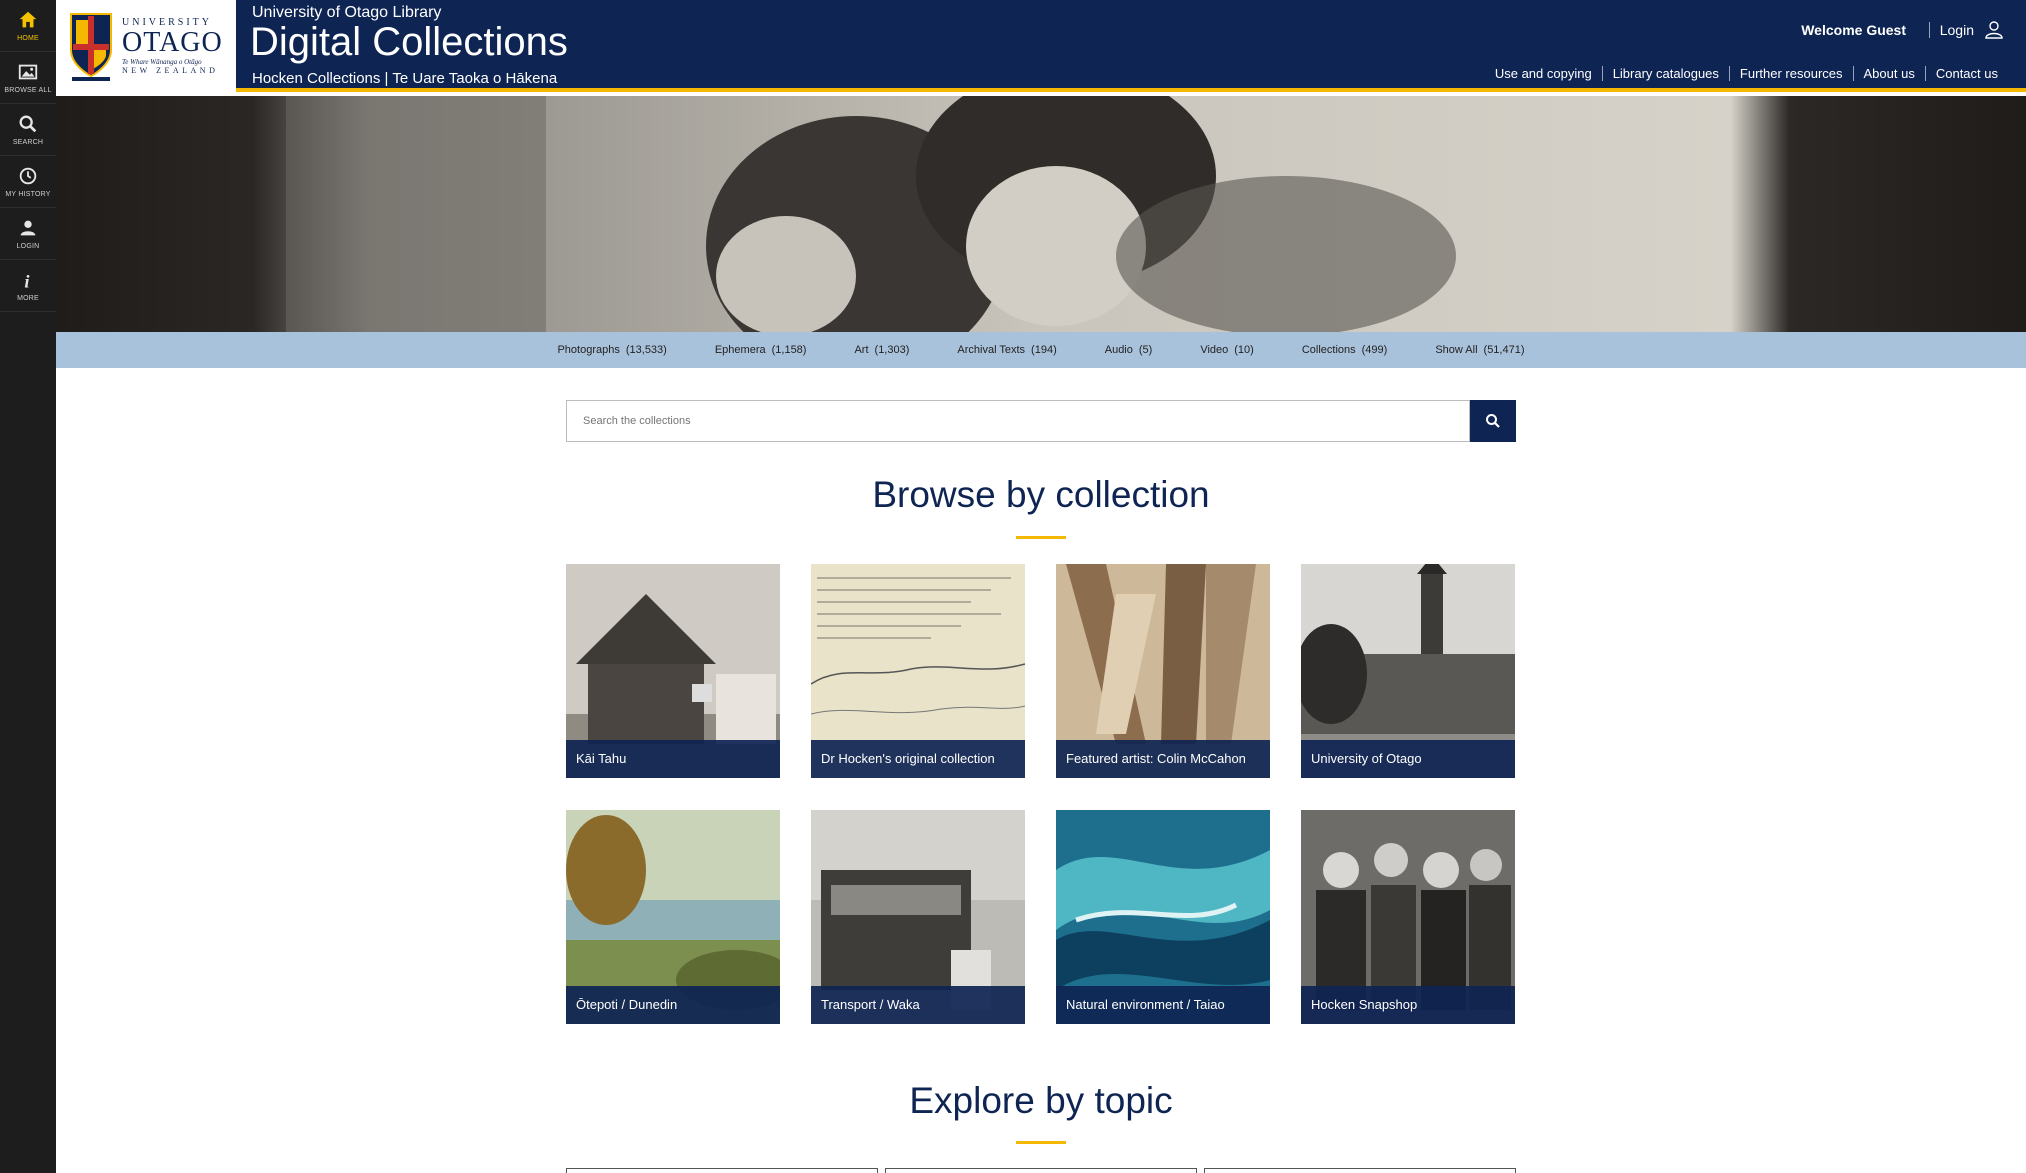 The image size is (2026, 1173). What do you see at coordinates (1951, 30) in the screenshot?
I see `login-link: Login` at bounding box center [1951, 30].